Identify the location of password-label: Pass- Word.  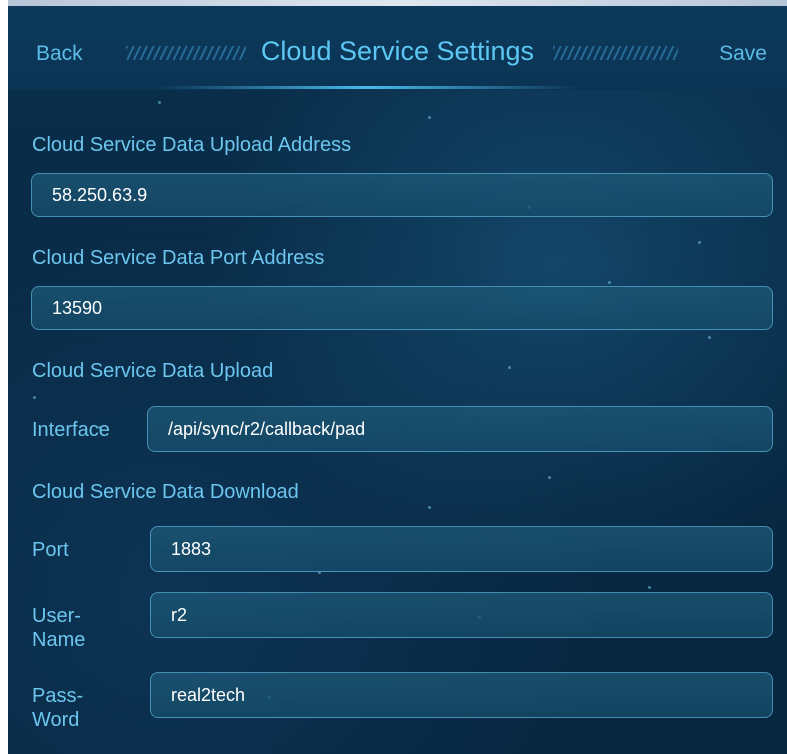
(57, 708).